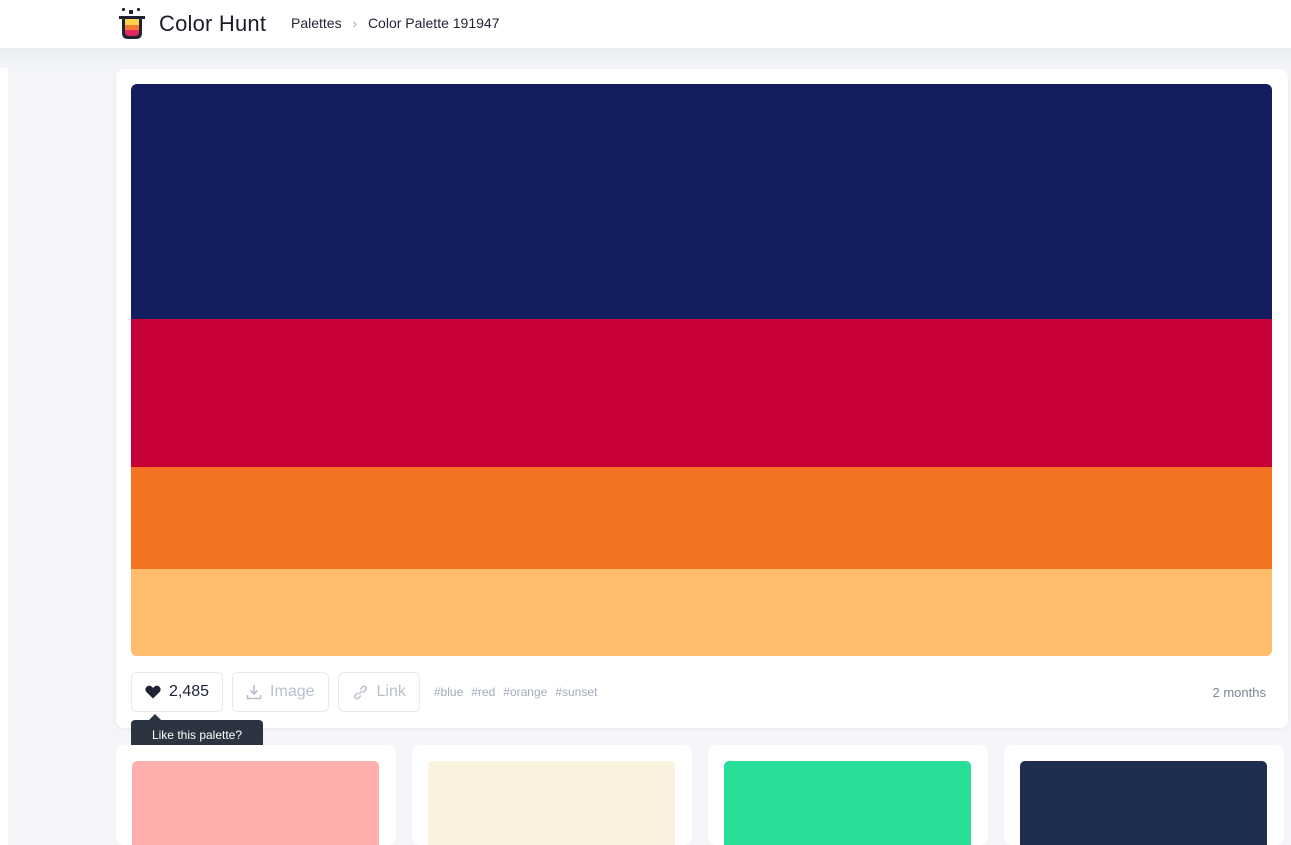 This screenshot has width=1291, height=845. What do you see at coordinates (483, 692) in the screenshot?
I see `tag-red: #red` at bounding box center [483, 692].